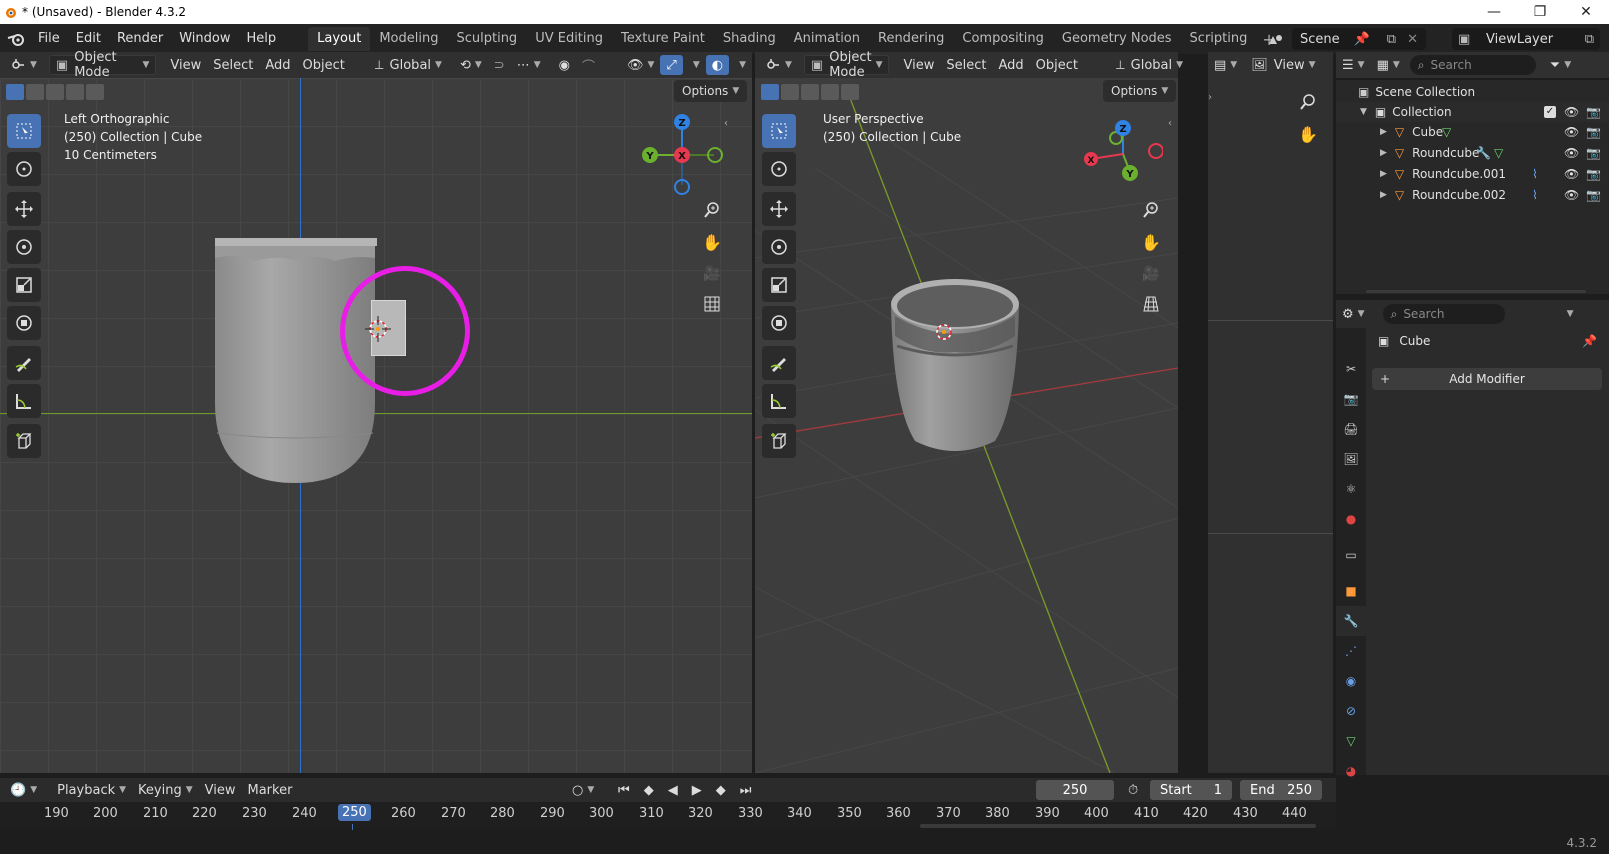  I want to click on tab-geometry-nodes: Geometry Nodes, so click(1117, 39).